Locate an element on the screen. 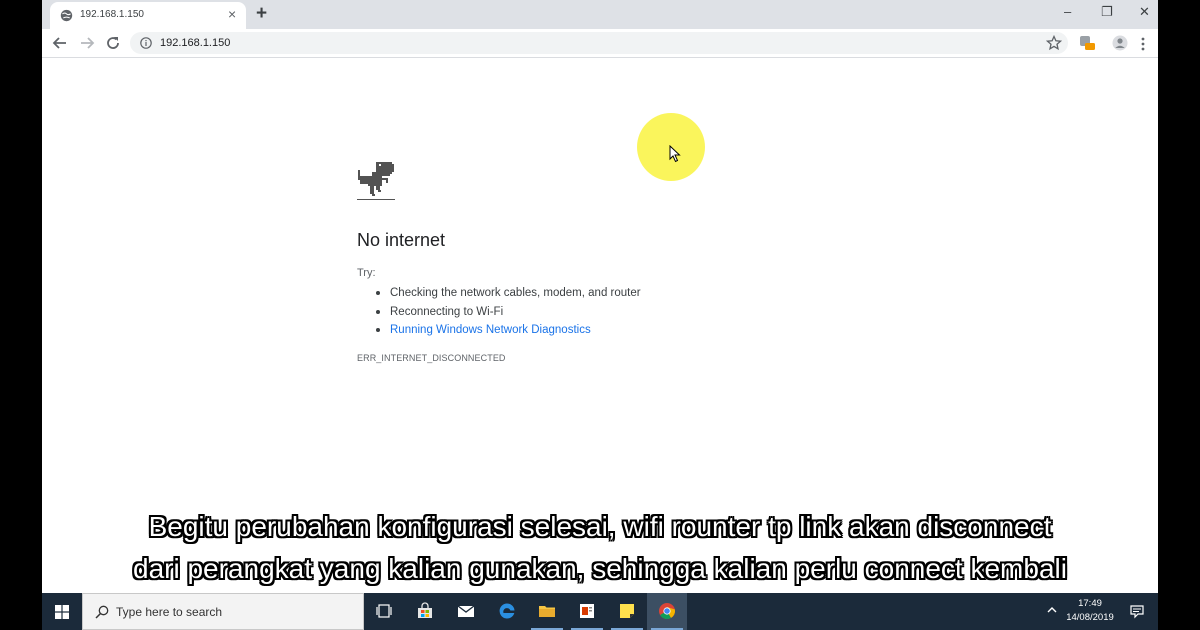 Image resolution: width=1200 pixels, height=630 pixels. chrome-icon is located at coordinates (667, 611).